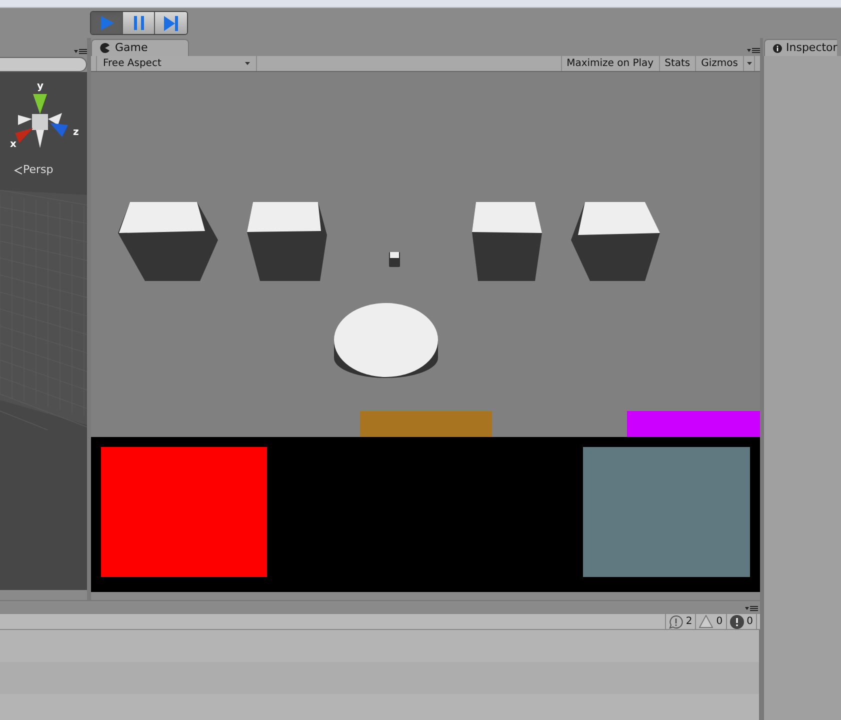 The width and height of the screenshot is (841, 720). What do you see at coordinates (18, 170) in the screenshot?
I see `perspective-icon` at bounding box center [18, 170].